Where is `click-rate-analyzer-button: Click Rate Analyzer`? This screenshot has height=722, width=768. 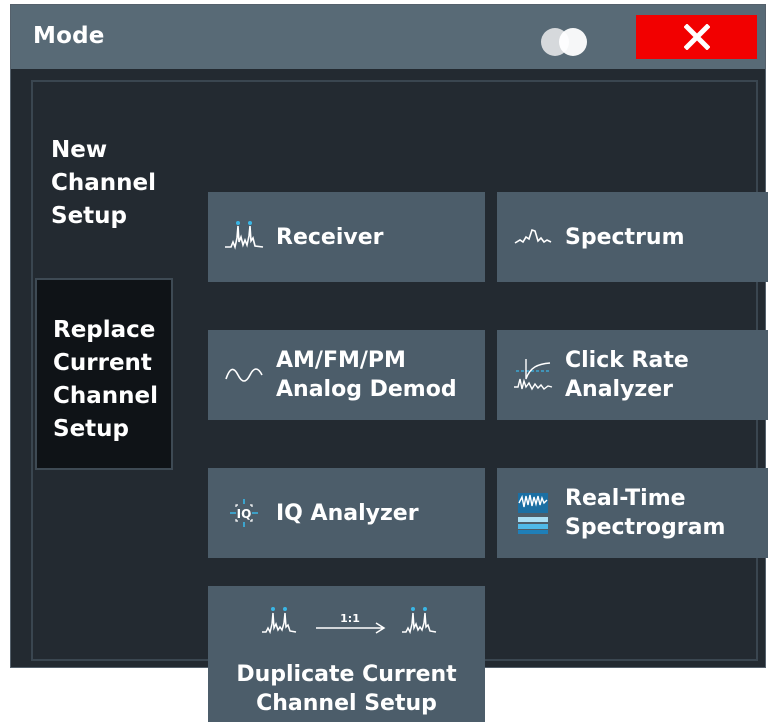
click-rate-analyzer-button: Click Rate Analyzer is located at coordinates (632, 375).